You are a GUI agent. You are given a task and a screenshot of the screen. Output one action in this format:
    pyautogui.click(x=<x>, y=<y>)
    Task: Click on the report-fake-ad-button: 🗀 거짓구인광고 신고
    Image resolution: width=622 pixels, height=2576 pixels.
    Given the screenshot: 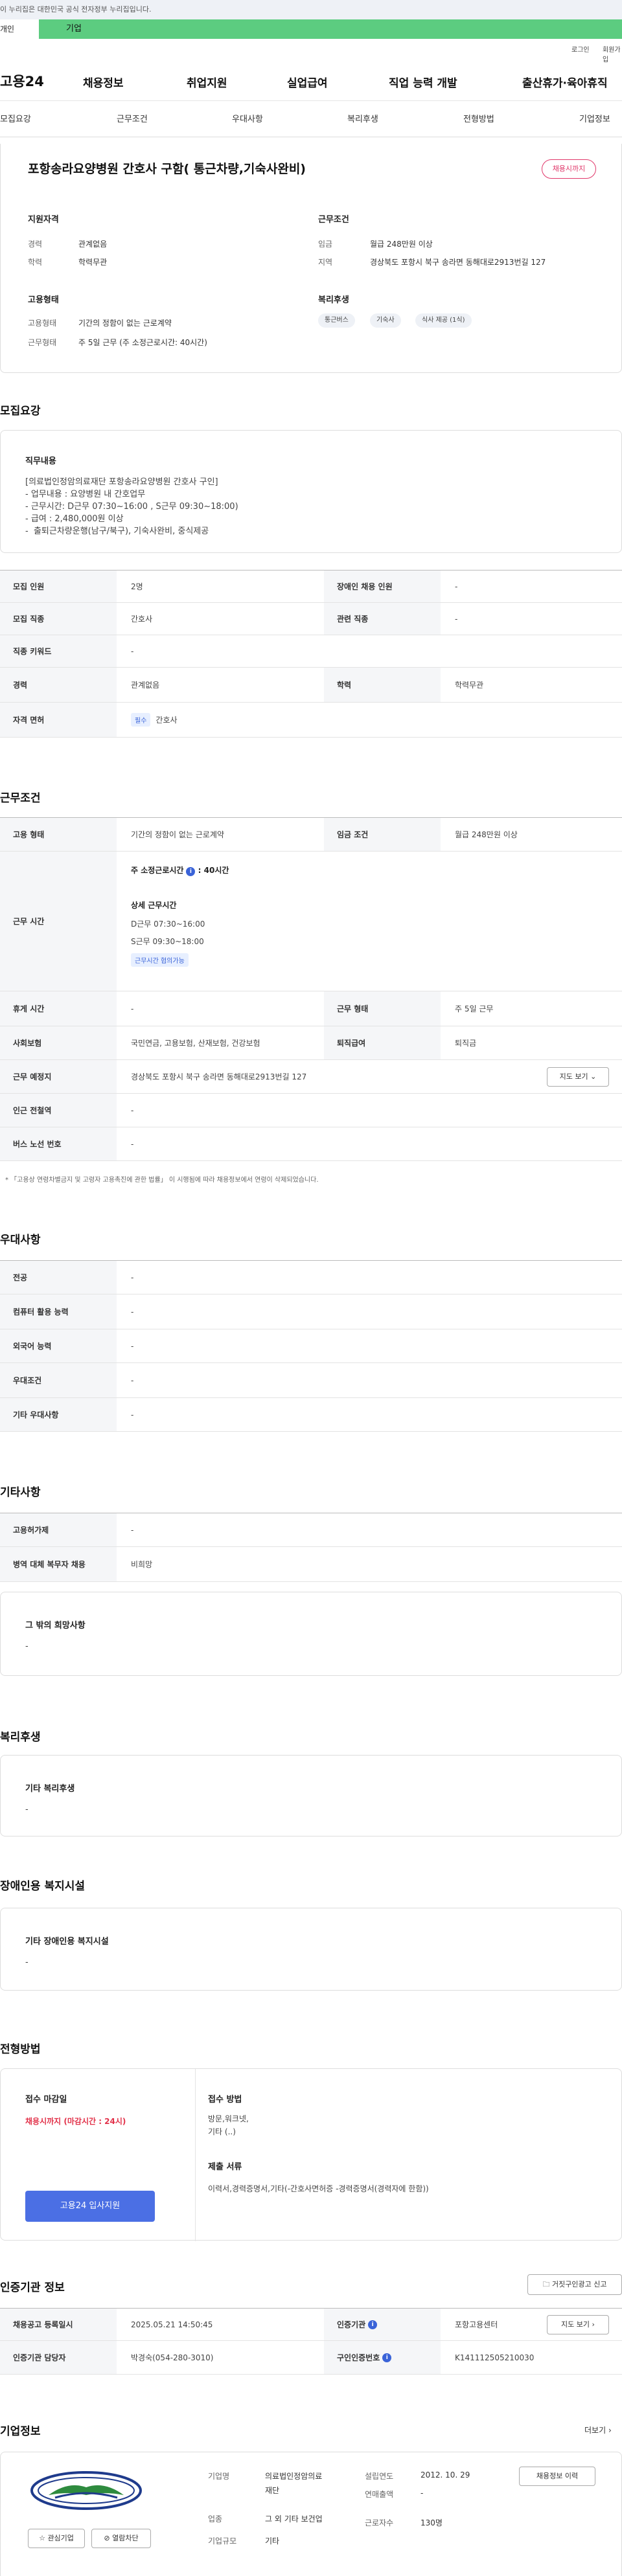 What is the action you would take?
    pyautogui.click(x=574, y=2284)
    